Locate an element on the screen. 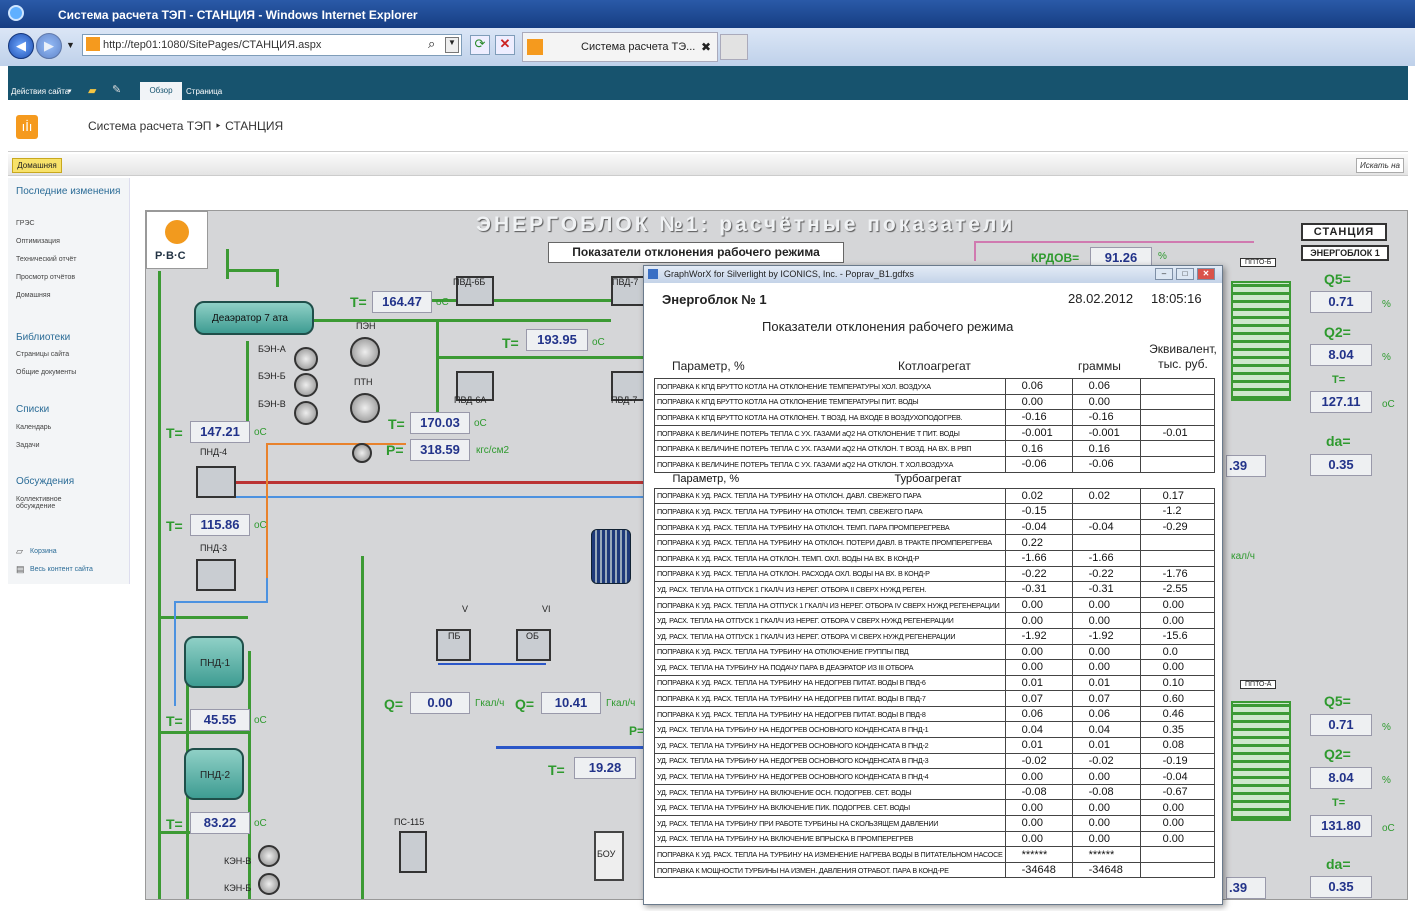 Image resolution: width=1415 pixels, height=911 pixels. da-label: da= is located at coordinates (1338, 864).